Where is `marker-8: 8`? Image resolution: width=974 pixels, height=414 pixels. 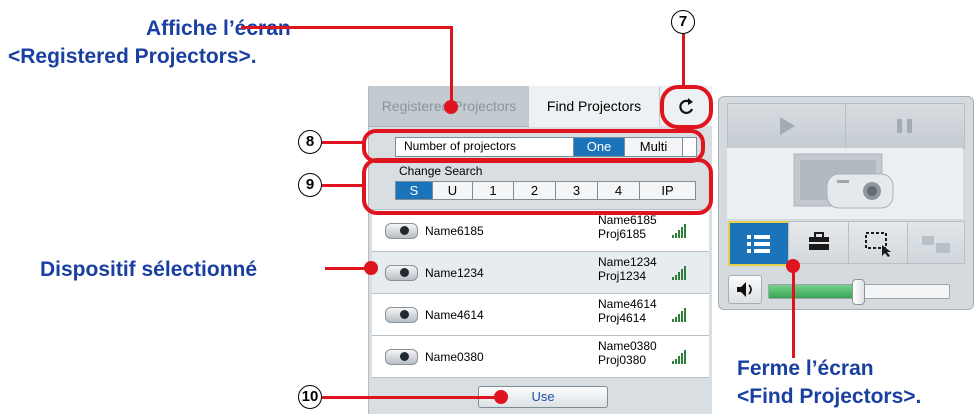
marker-8: 8 is located at coordinates (310, 142).